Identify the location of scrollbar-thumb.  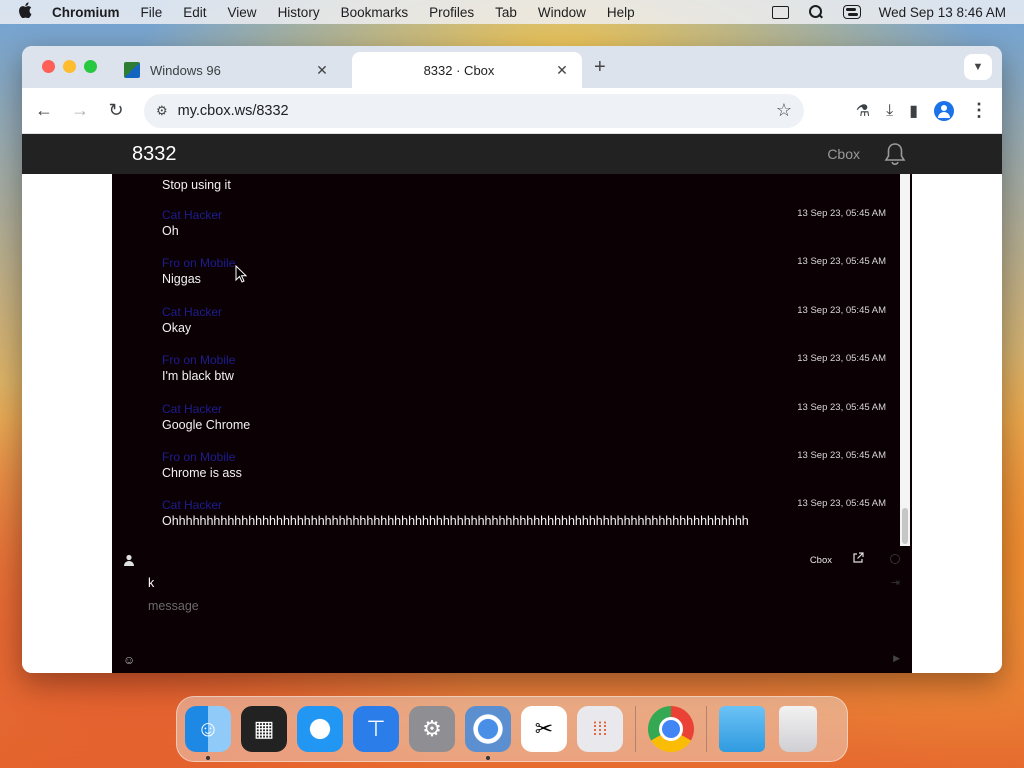
(905, 526).